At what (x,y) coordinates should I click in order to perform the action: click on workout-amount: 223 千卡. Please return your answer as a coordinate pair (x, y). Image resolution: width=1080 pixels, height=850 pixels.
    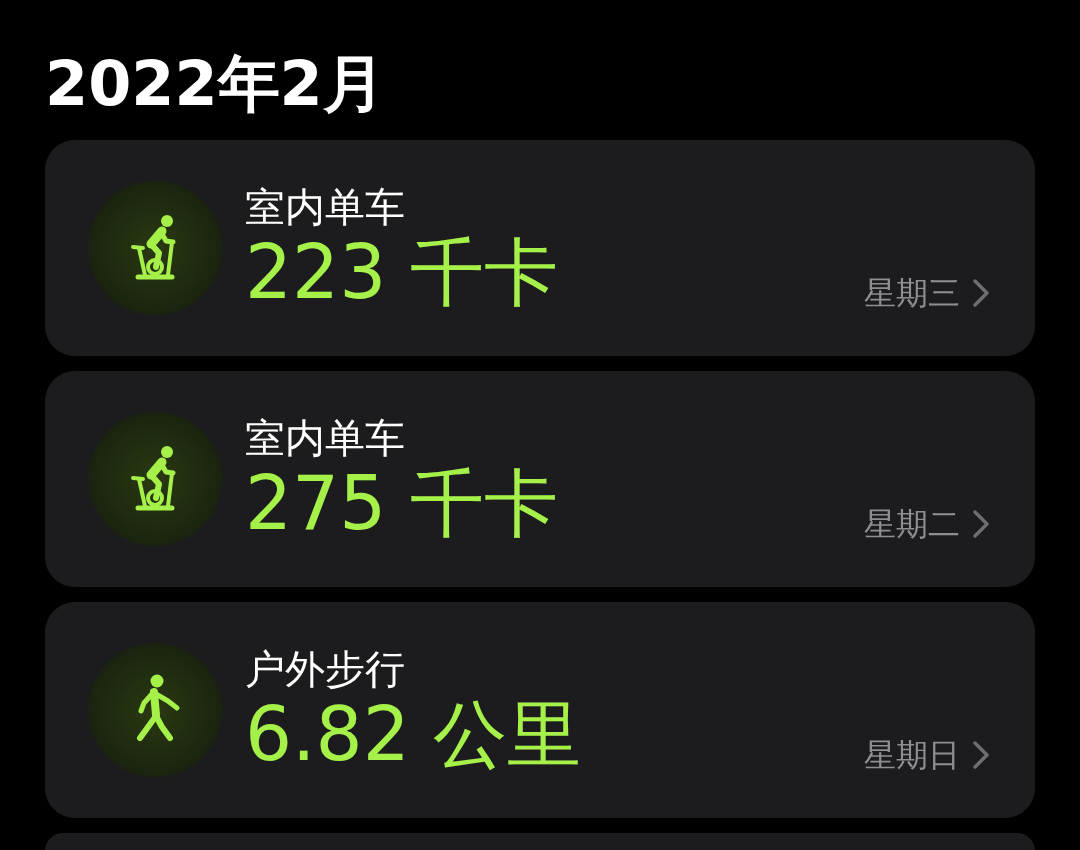
    Looking at the image, I should click on (401, 272).